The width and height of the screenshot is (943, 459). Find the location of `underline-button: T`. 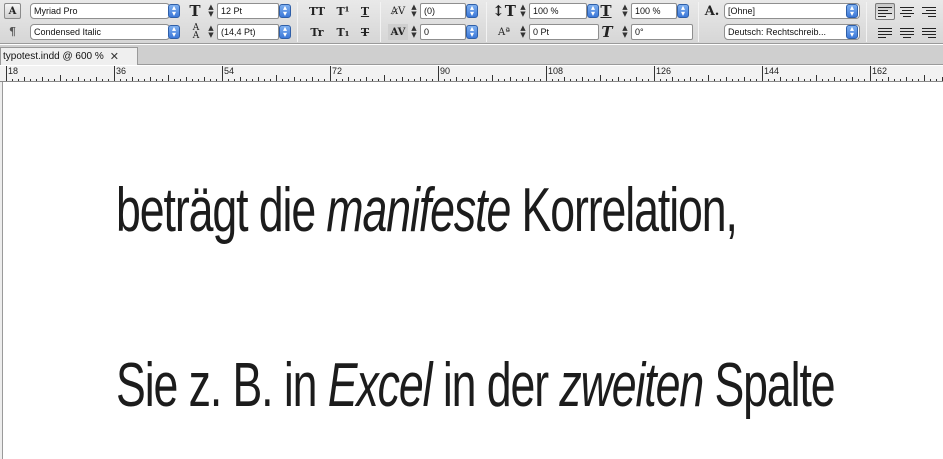

underline-button: T is located at coordinates (365, 11).